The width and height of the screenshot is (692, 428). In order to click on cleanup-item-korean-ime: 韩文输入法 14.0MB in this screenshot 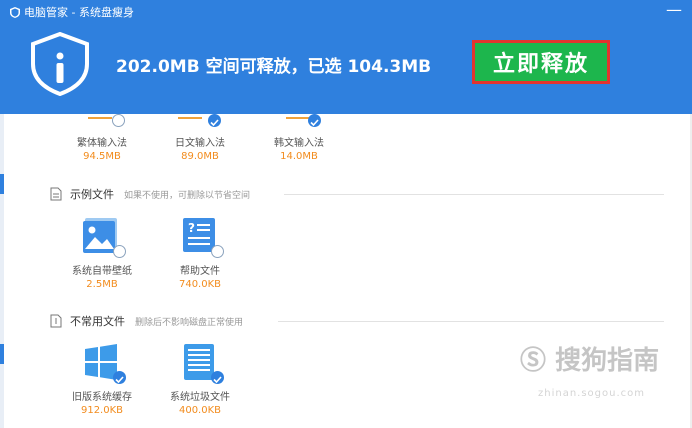, I will do `click(299, 148)`.